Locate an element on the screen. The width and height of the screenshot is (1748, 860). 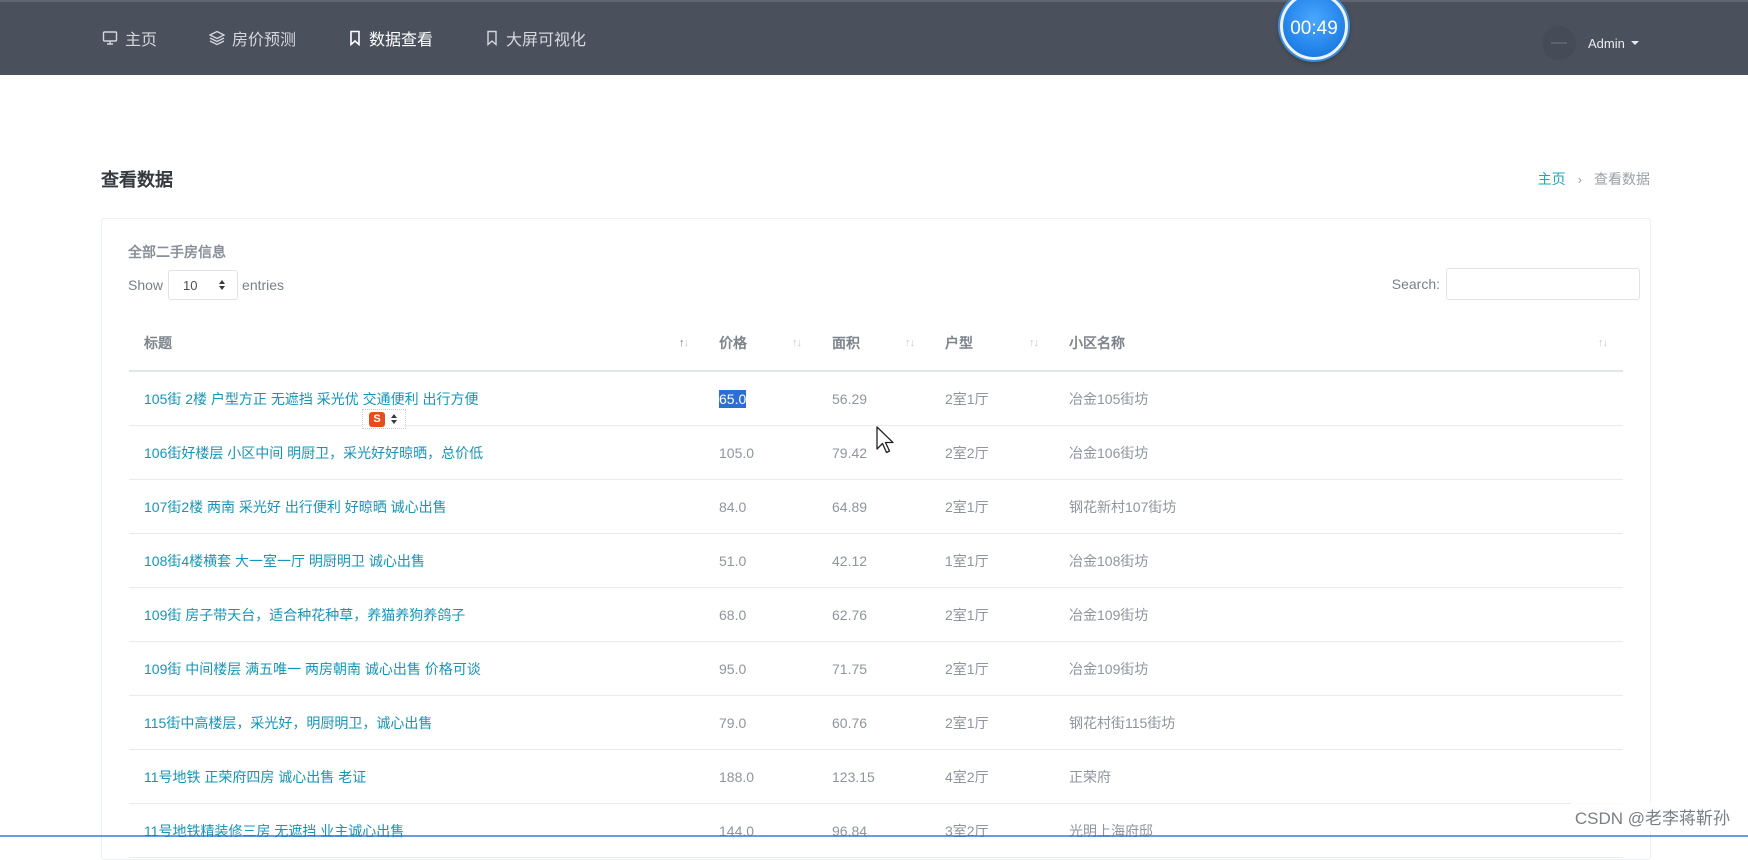
table-search: Search: is located at coordinates (1516, 284).